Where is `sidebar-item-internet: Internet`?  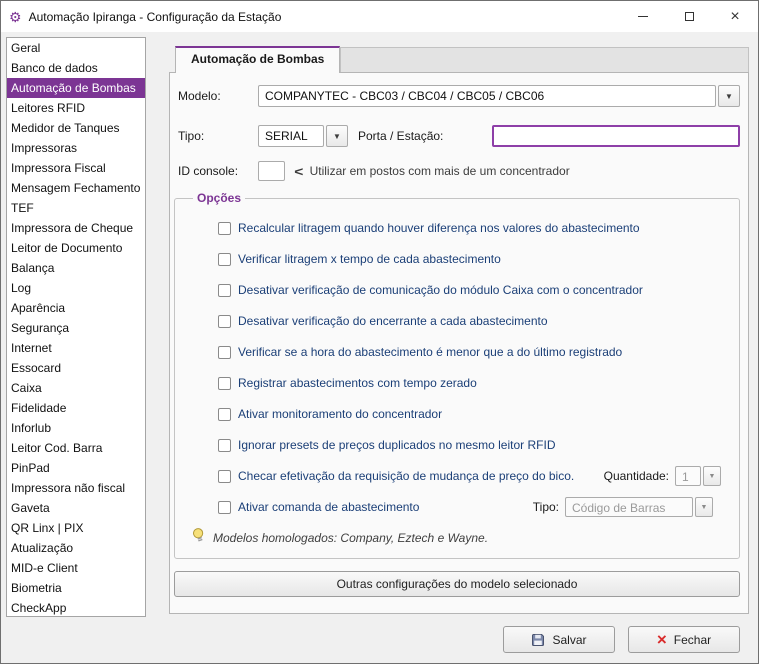
sidebar-item-internet: Internet is located at coordinates (76, 348).